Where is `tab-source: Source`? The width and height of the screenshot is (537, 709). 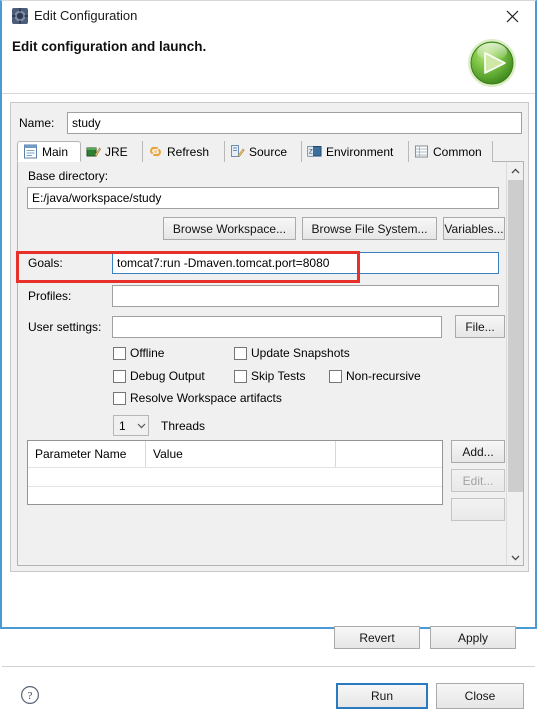 tab-source: Source is located at coordinates (263, 151).